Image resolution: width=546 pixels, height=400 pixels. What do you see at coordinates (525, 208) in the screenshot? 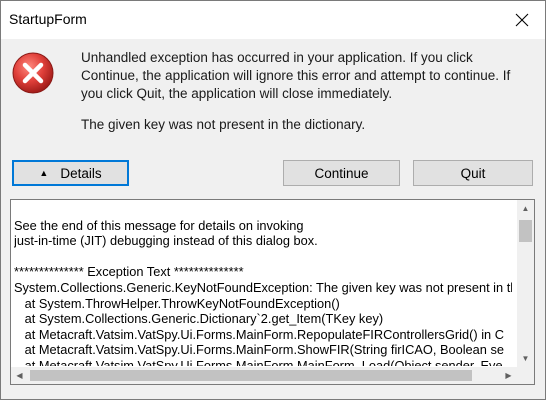
I see `scroll-up-arrow-icon: ▲` at bounding box center [525, 208].